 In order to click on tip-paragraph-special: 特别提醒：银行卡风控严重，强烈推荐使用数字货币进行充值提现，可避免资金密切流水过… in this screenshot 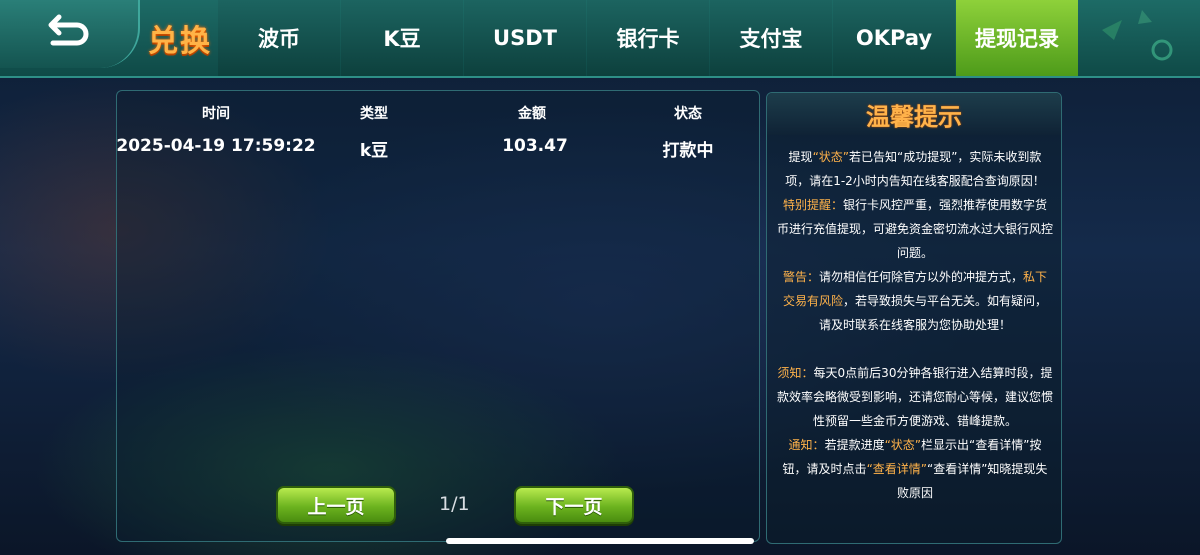, I will do `click(915, 229)`.